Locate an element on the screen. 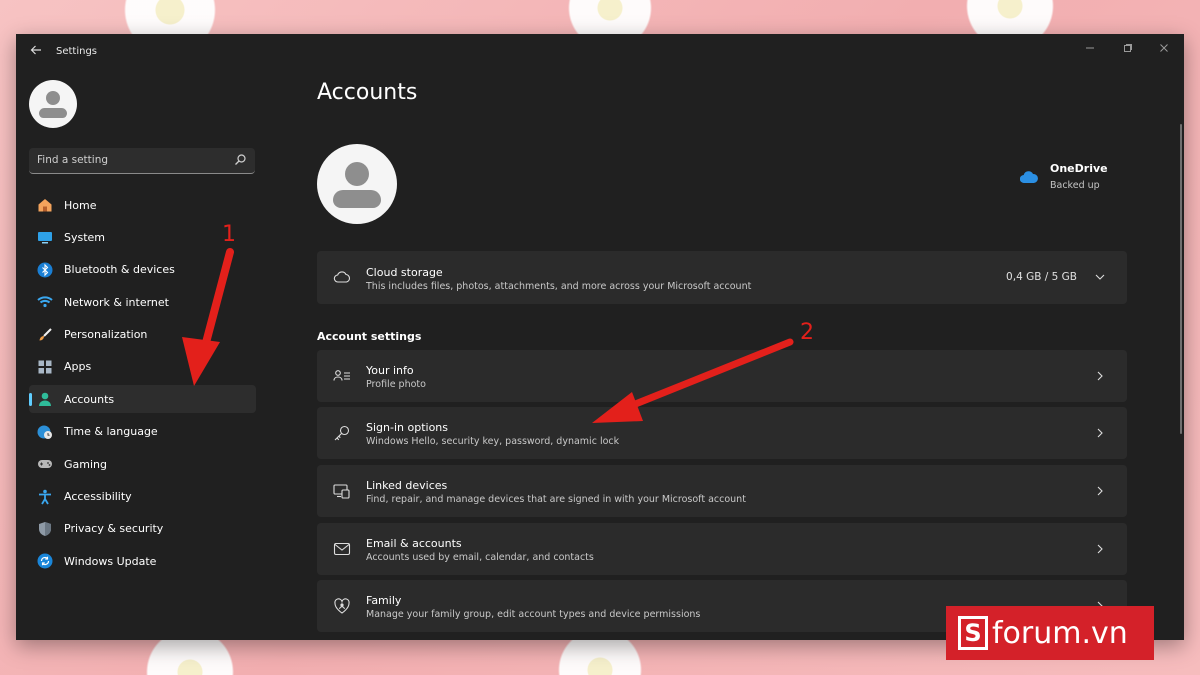 The image size is (1200, 675). devices-icon is located at coordinates (341, 491).